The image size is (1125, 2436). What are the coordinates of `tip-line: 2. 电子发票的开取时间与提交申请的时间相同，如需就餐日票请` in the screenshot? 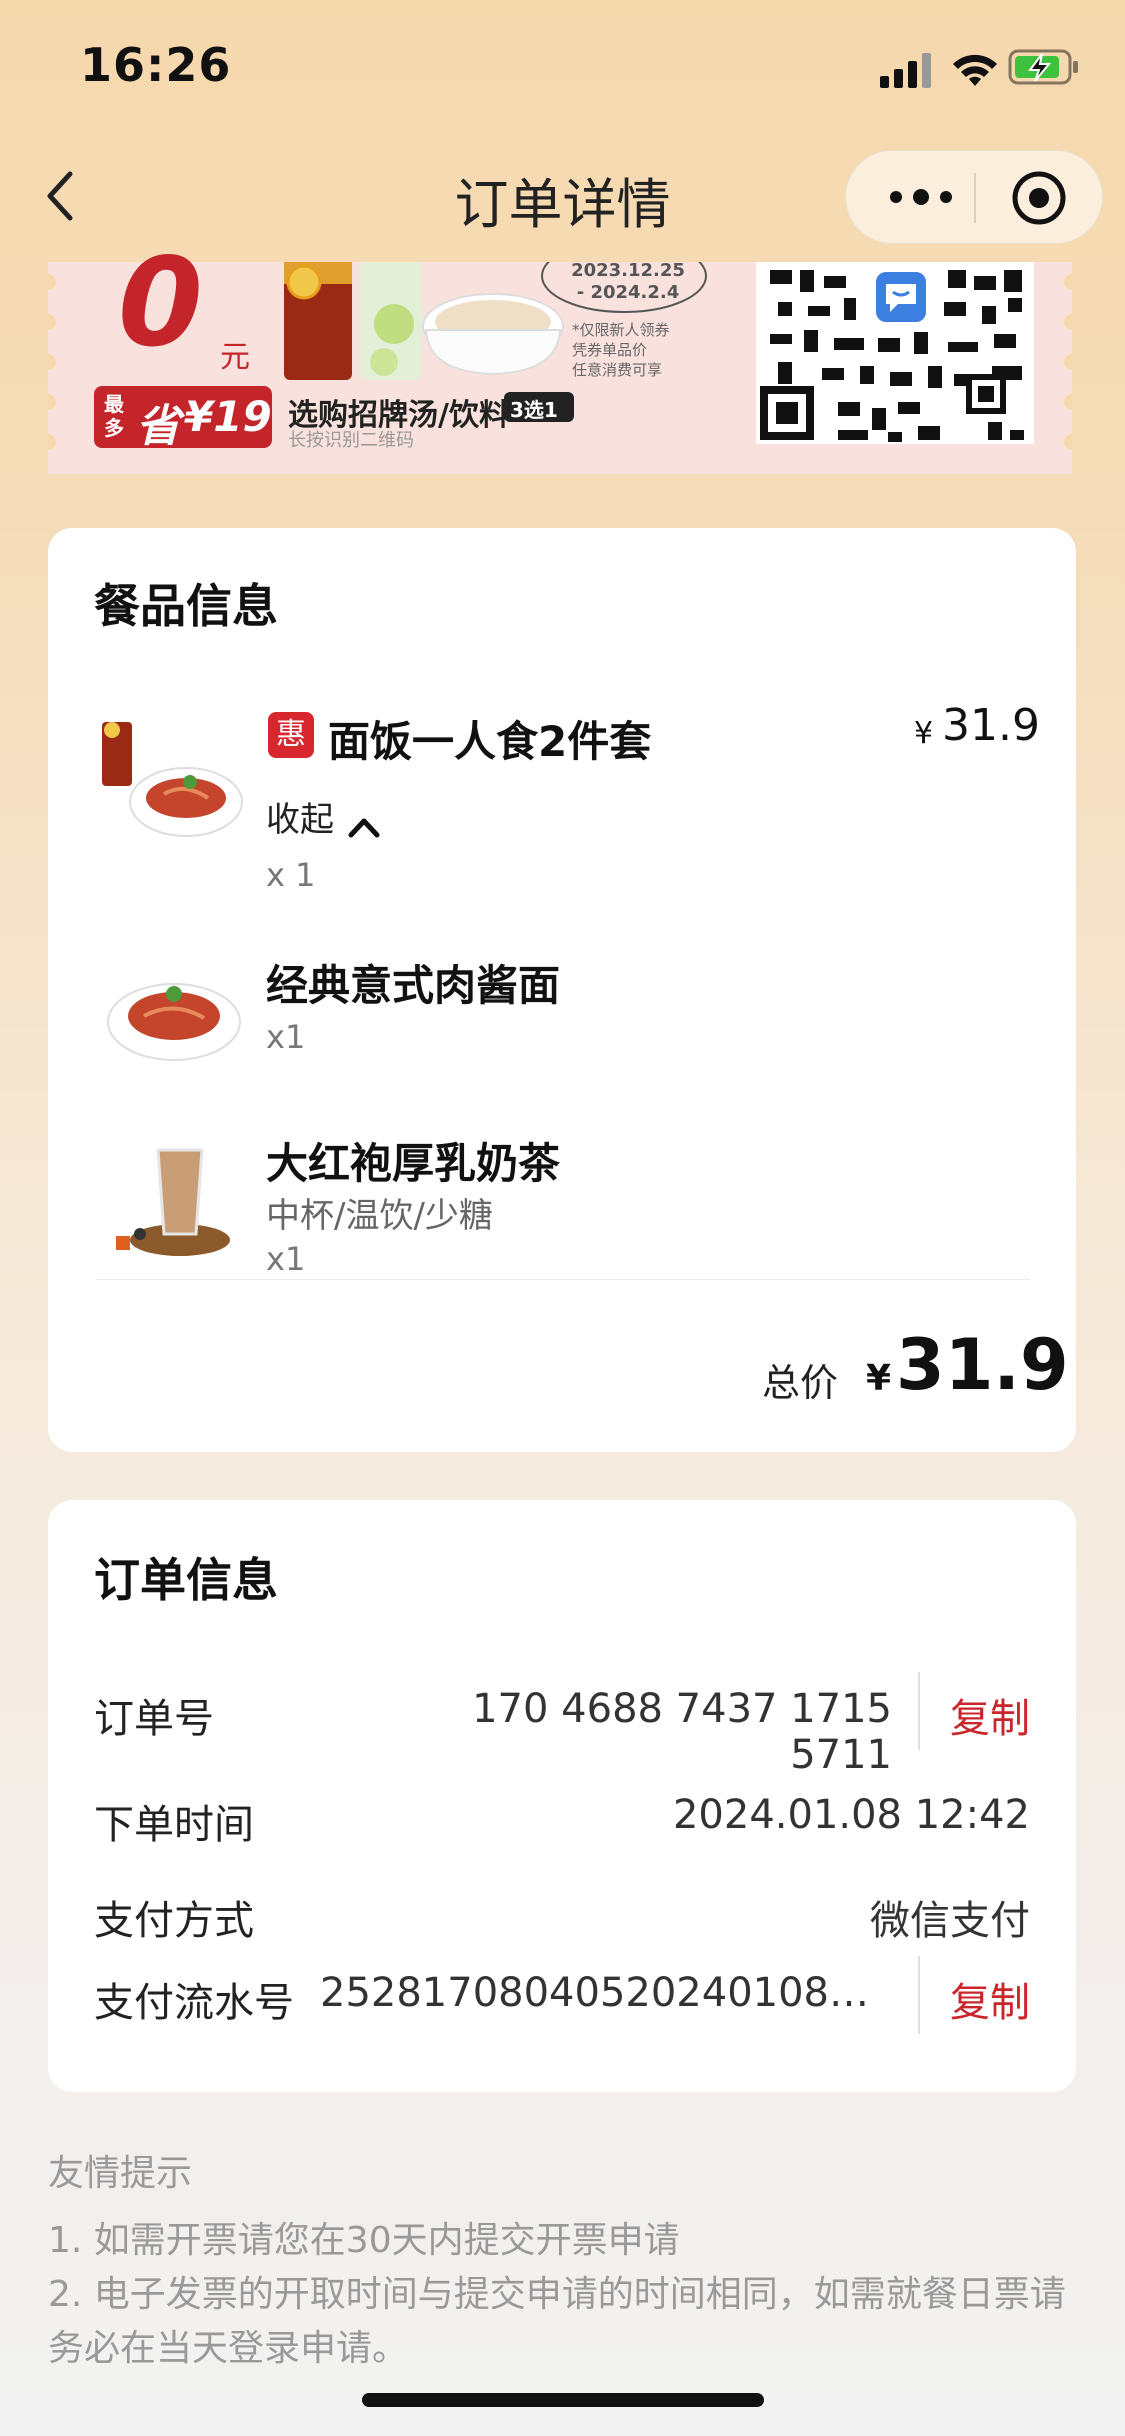 It's located at (557, 2294).